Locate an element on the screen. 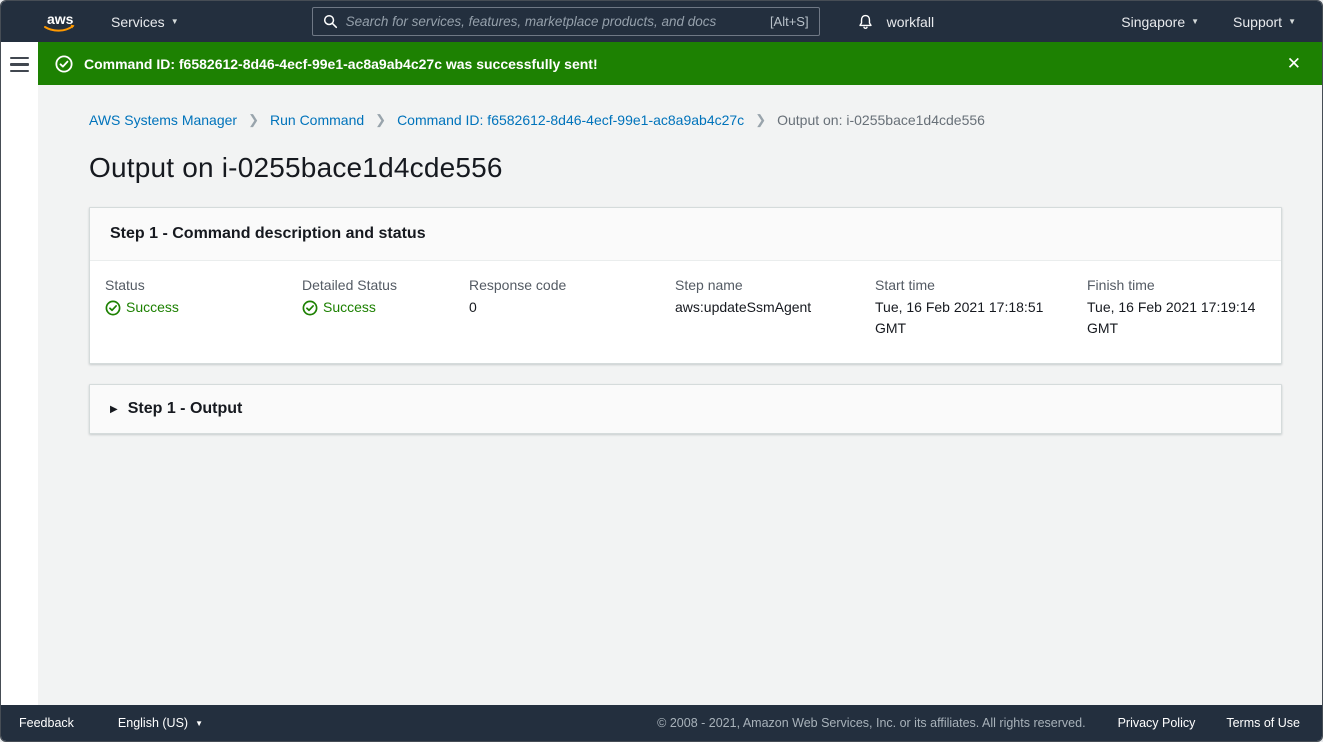  detailed-status-badge: Success is located at coordinates (349, 307).